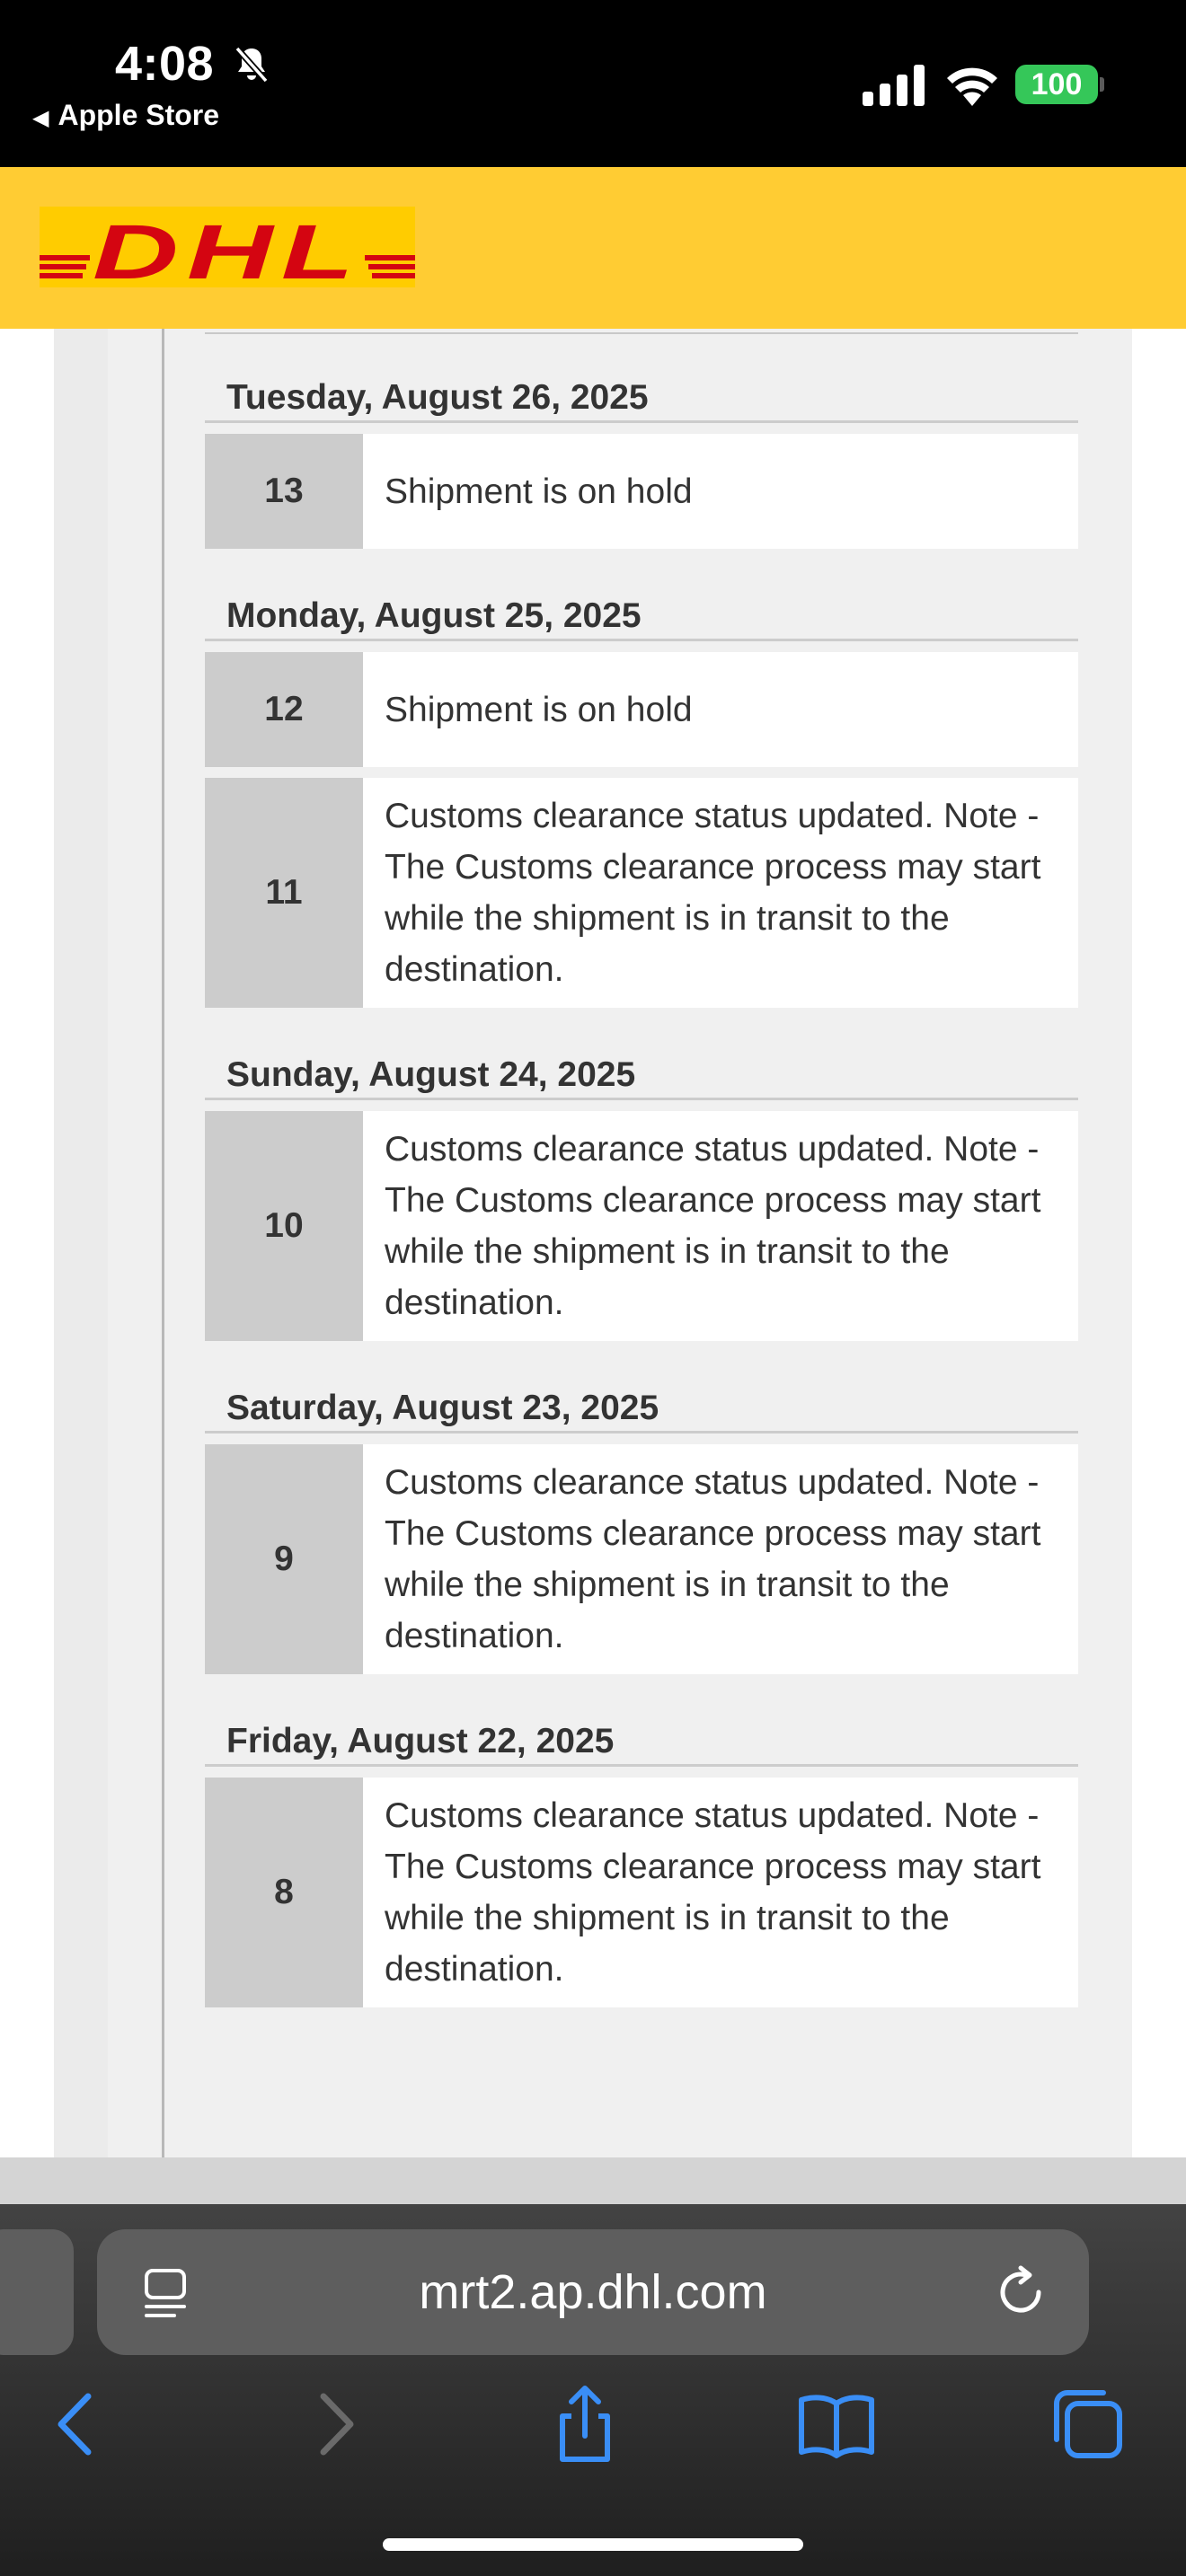 Image resolution: width=1186 pixels, height=2576 pixels. What do you see at coordinates (641, 333) in the screenshot?
I see `divider` at bounding box center [641, 333].